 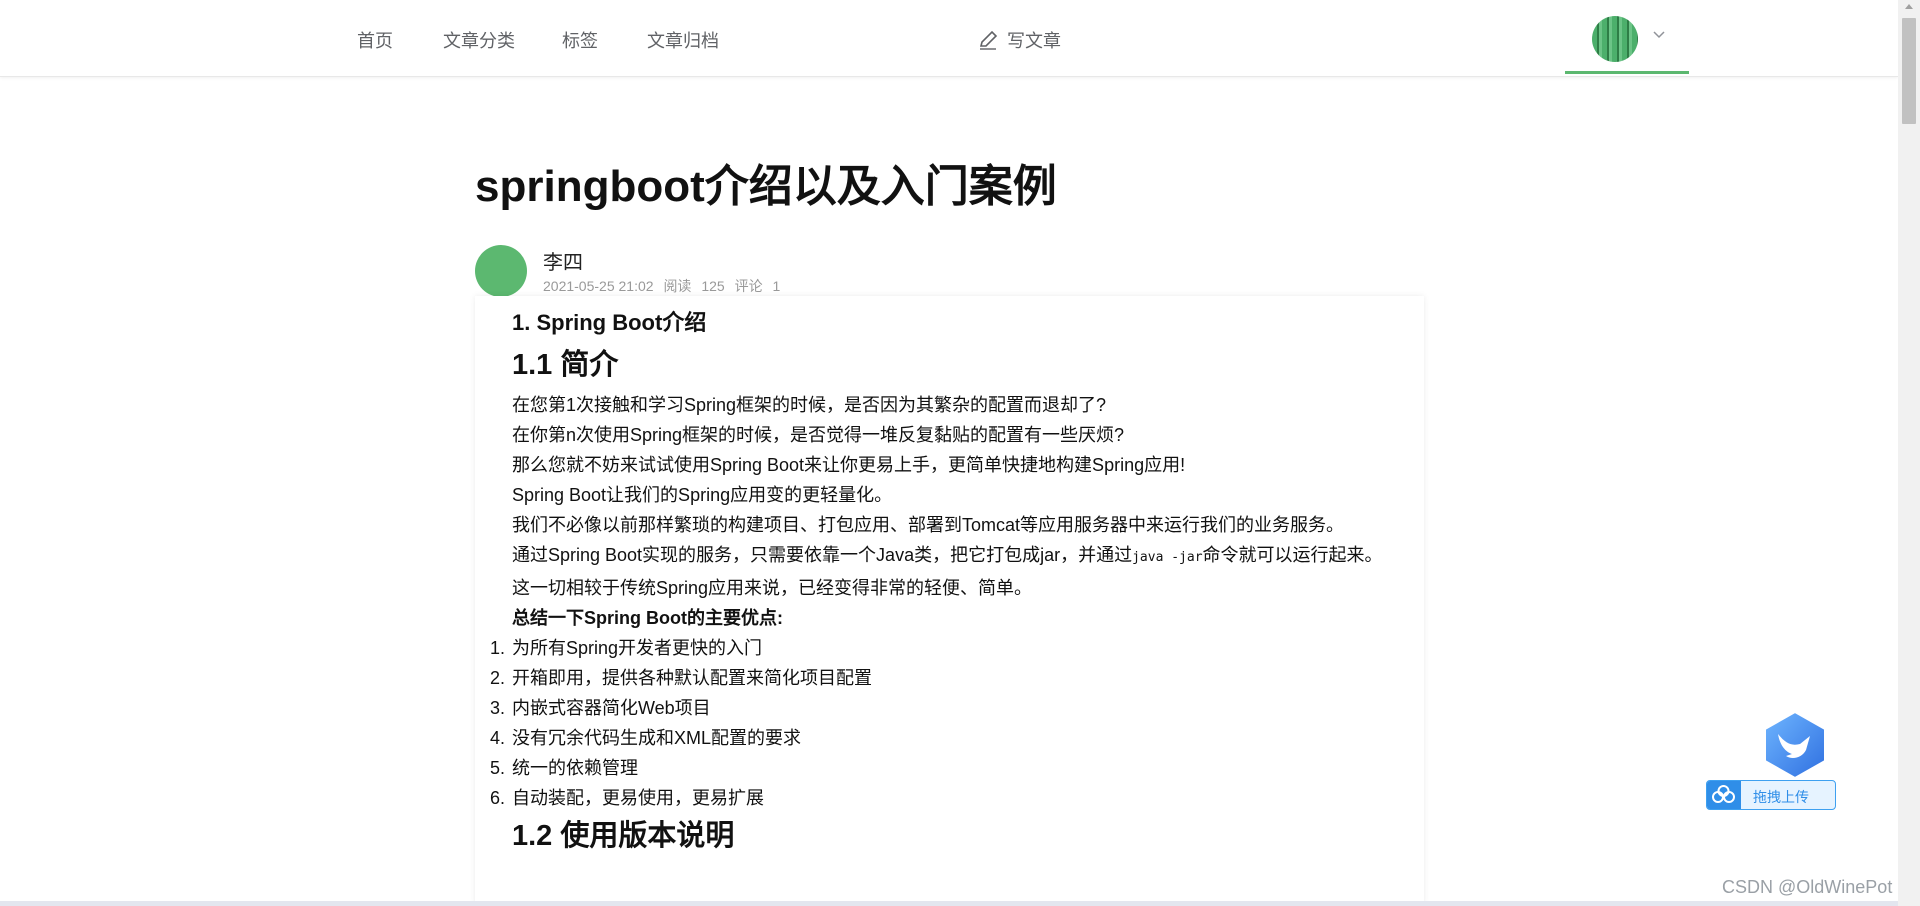 I want to click on write-article-label: 写文章, so click(x=1034, y=41).